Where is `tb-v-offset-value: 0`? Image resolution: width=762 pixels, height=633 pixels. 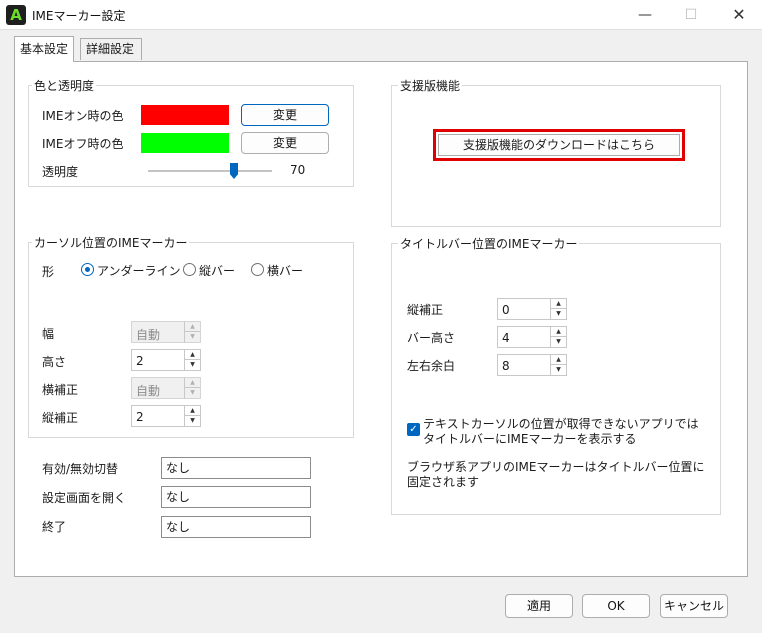
tb-v-offset-value: 0 is located at coordinates (506, 310).